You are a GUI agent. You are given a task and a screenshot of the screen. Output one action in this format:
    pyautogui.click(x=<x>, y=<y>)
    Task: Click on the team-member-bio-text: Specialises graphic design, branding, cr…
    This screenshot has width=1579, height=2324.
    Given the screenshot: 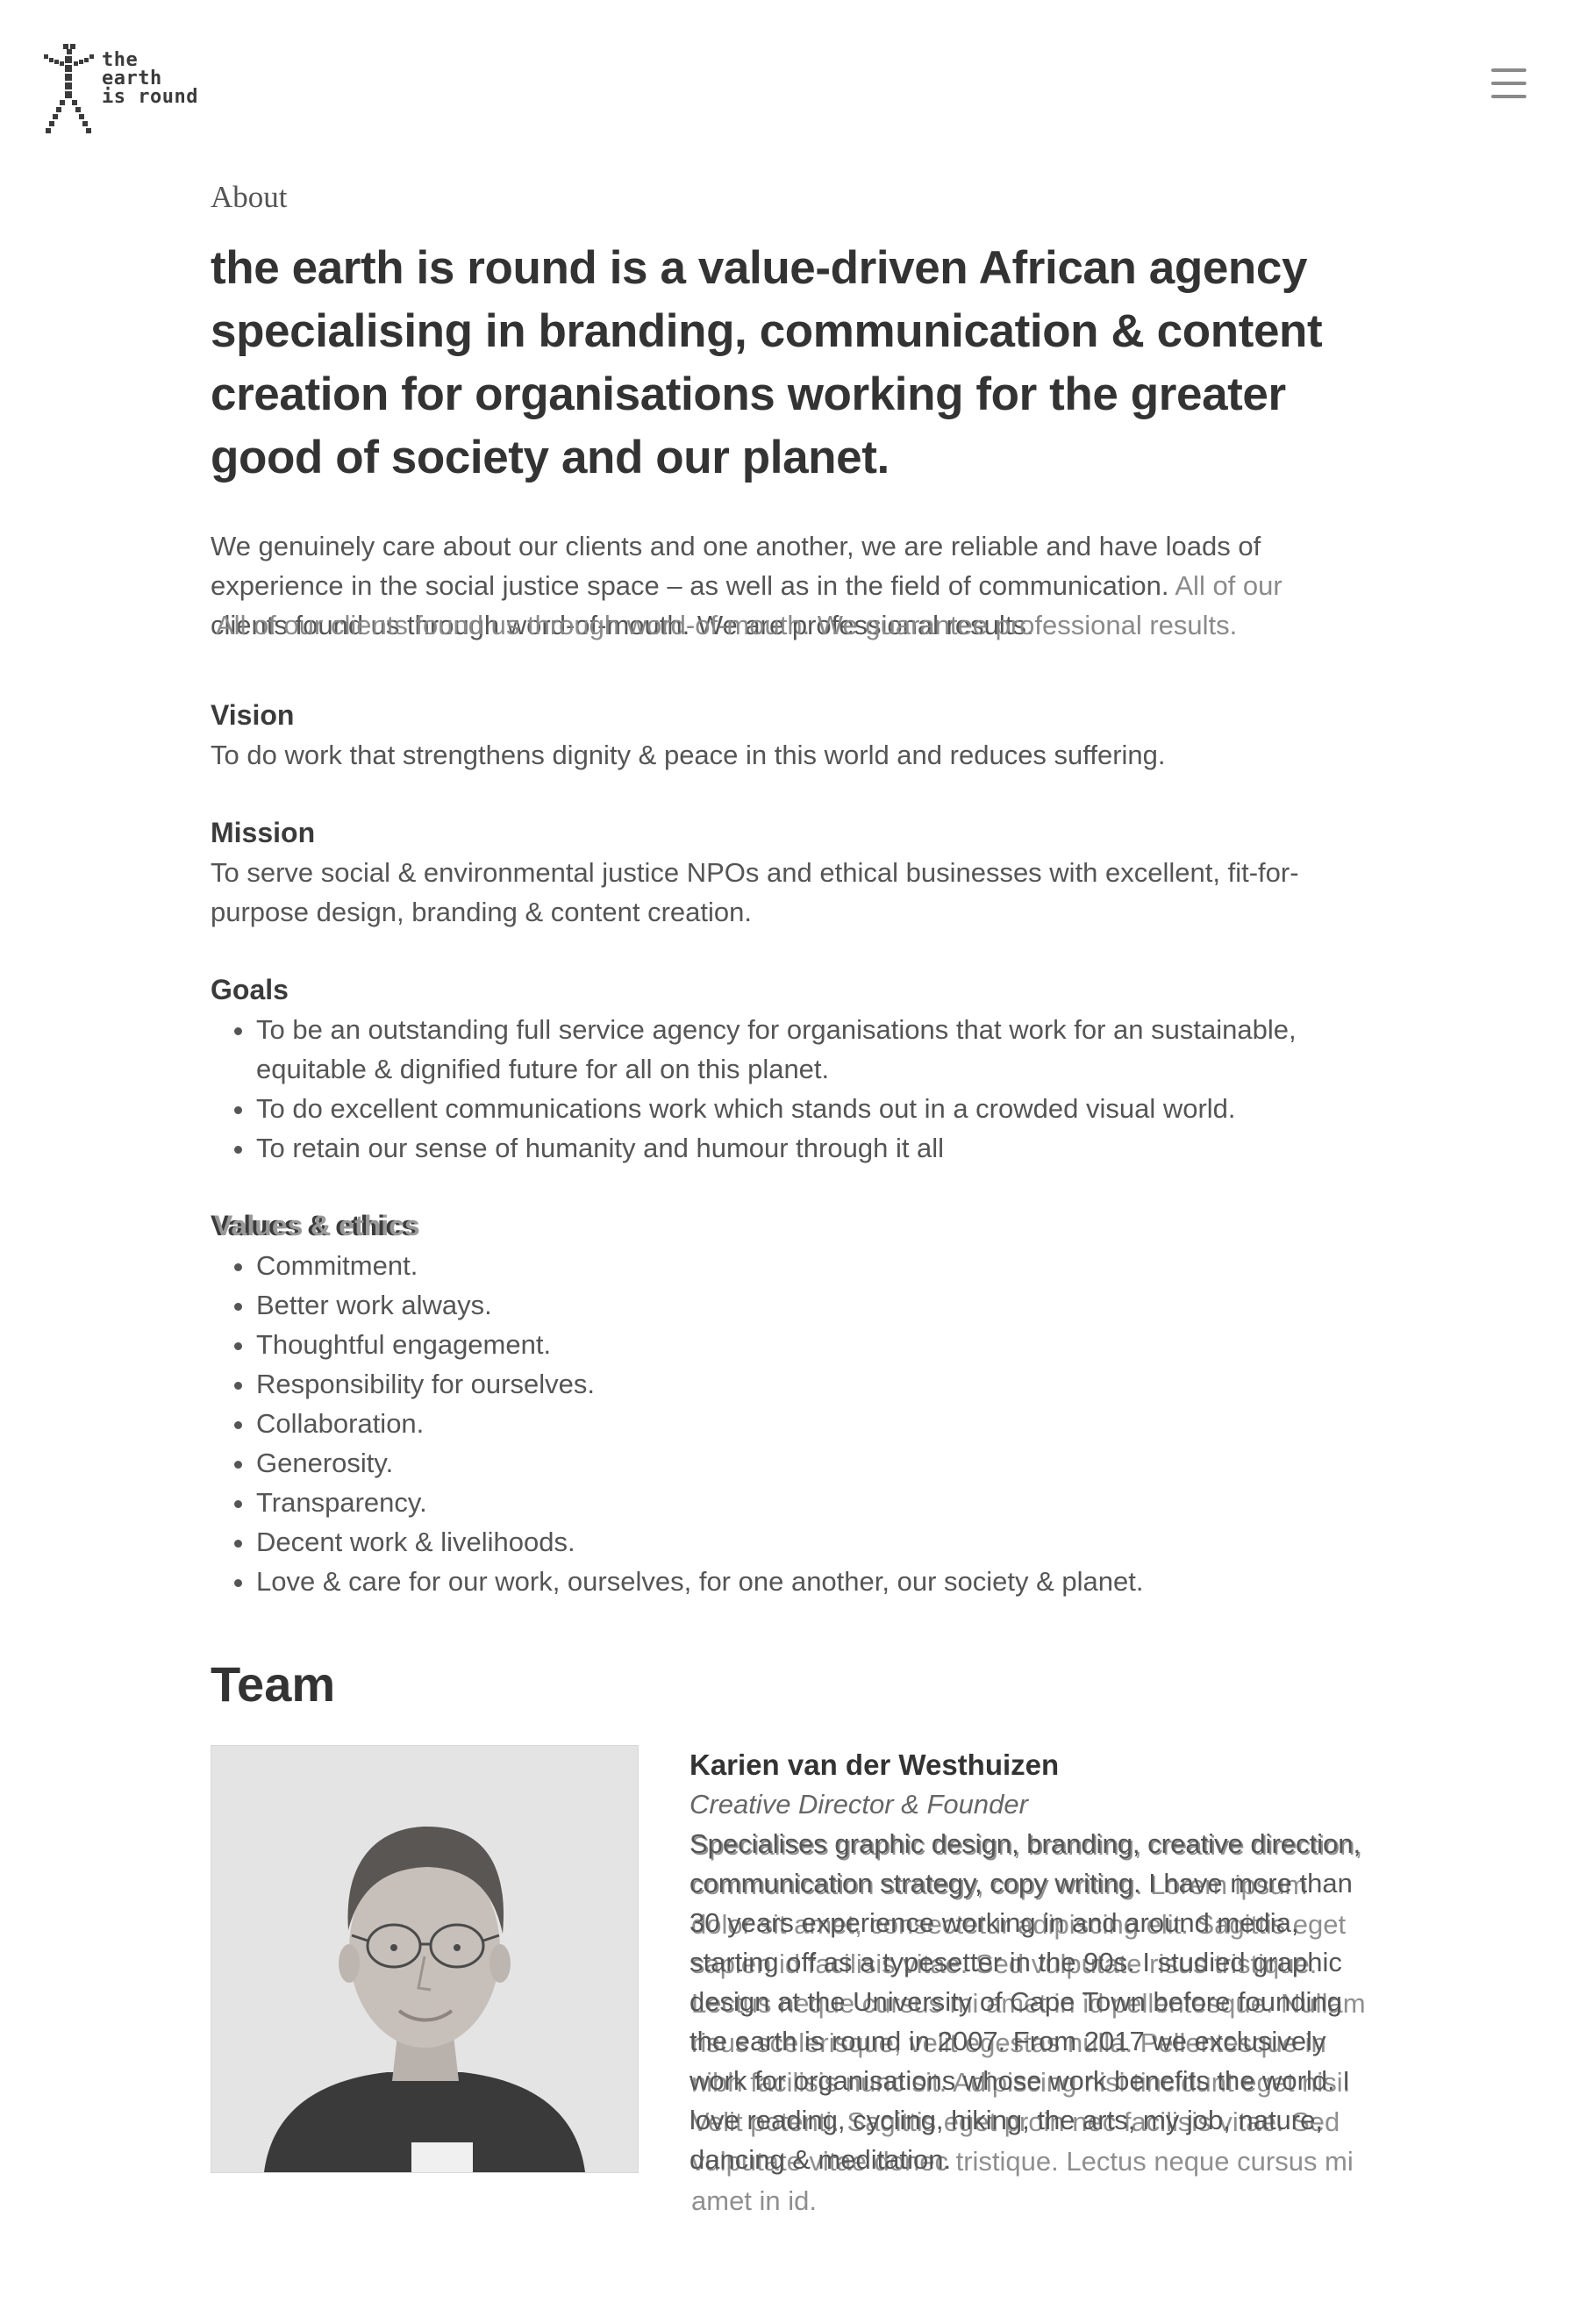 What is the action you would take?
    pyautogui.click(x=1025, y=2001)
    